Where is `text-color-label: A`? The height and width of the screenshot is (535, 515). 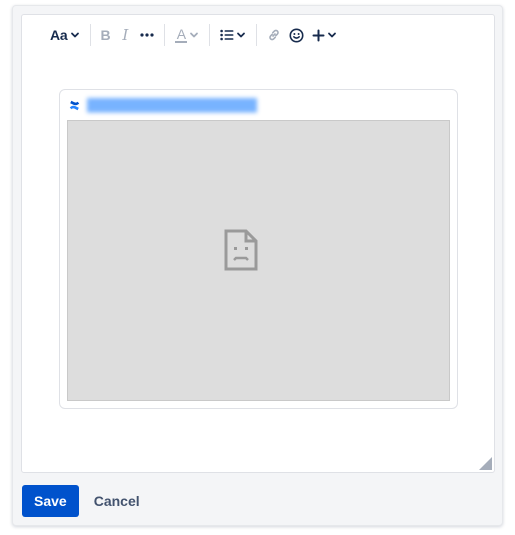 text-color-label: A is located at coordinates (181, 34).